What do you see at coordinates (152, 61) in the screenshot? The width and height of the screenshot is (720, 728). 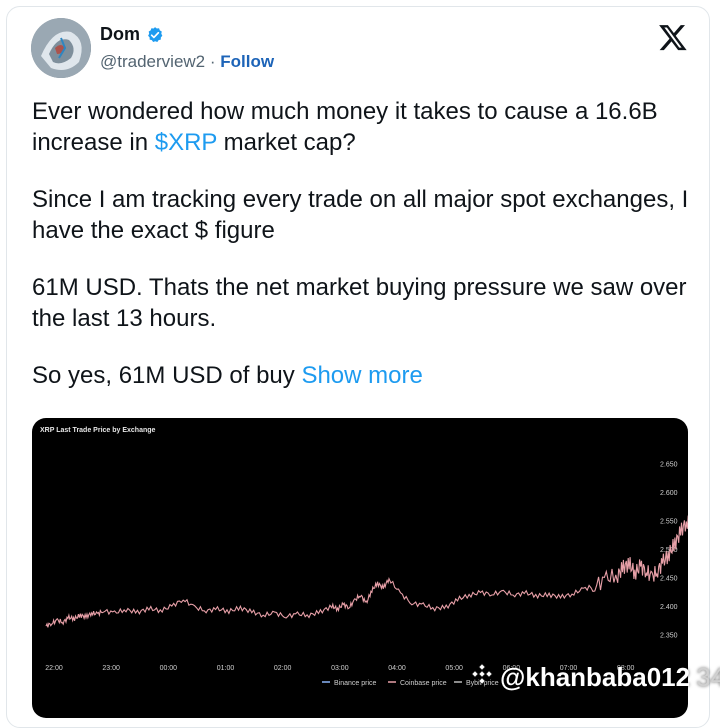 I see `author-handle: @traderview2` at bounding box center [152, 61].